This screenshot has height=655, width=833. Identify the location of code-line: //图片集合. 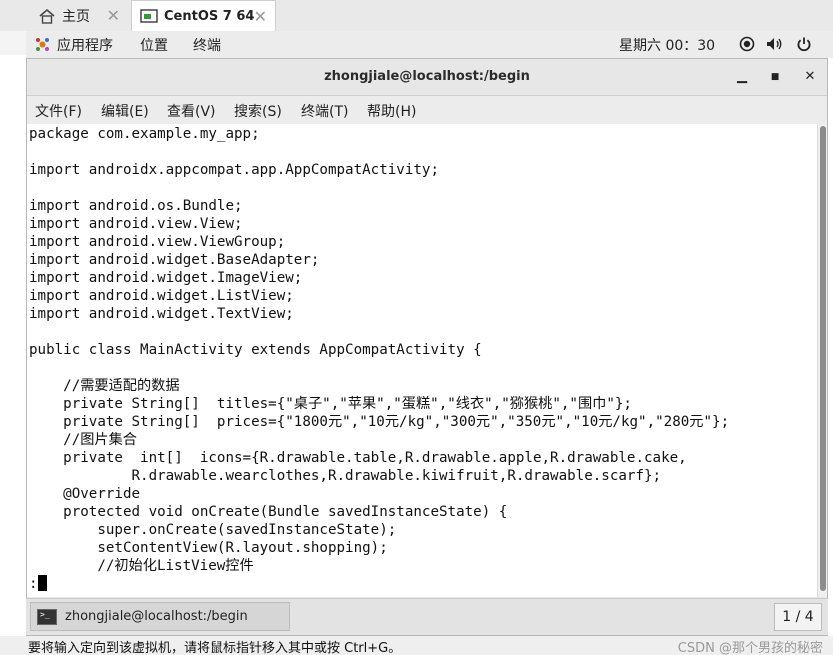
(83, 440).